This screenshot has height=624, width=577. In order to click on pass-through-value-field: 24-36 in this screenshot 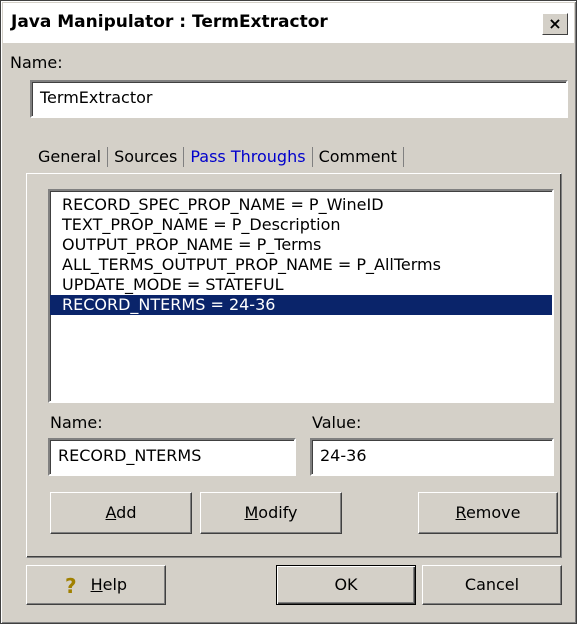, I will do `click(432, 457)`.